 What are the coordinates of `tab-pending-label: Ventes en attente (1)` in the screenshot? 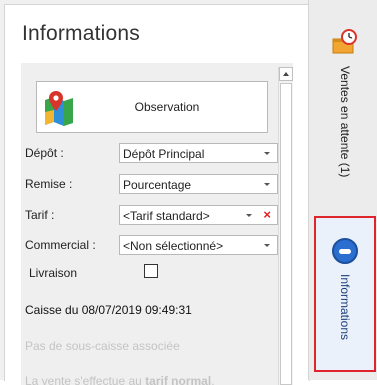 It's located at (345, 122).